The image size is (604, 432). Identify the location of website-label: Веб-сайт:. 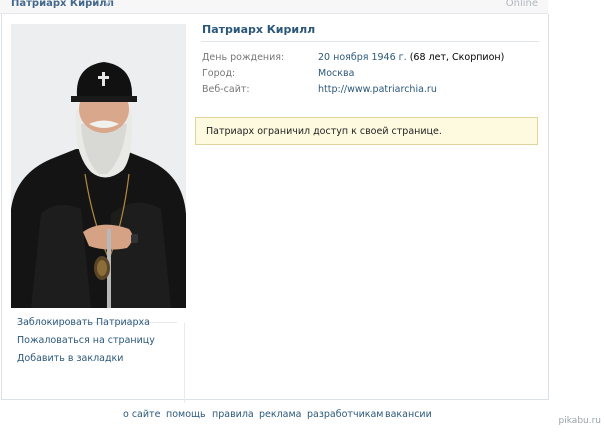
(226, 89).